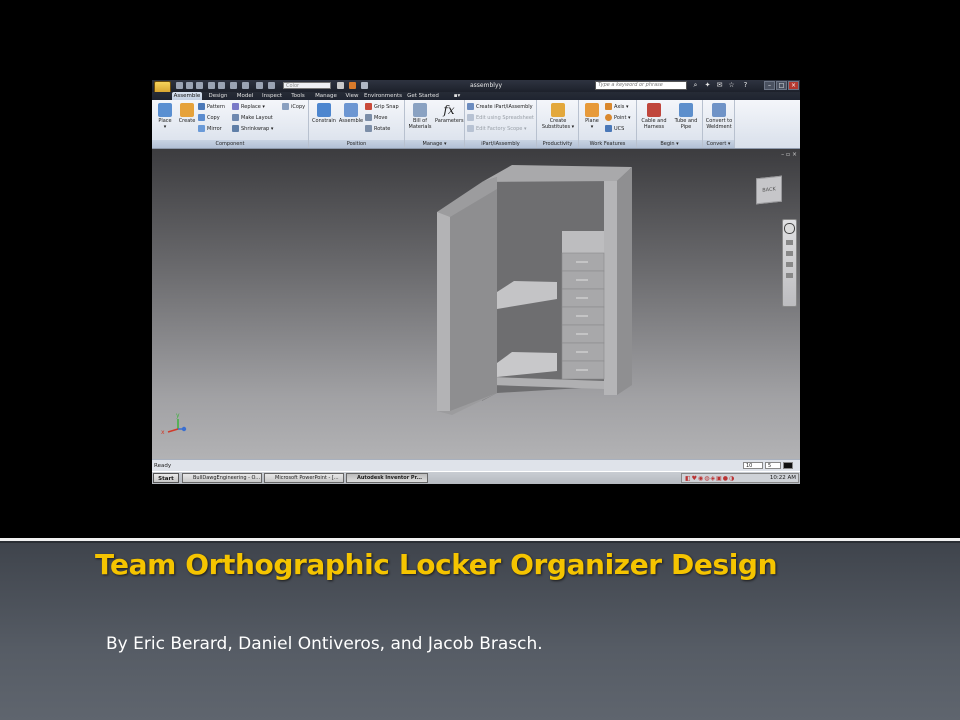 Image resolution: width=960 pixels, height=720 pixels. Describe the element at coordinates (614, 129) in the screenshot. I see `ucs-button: UCS` at that location.